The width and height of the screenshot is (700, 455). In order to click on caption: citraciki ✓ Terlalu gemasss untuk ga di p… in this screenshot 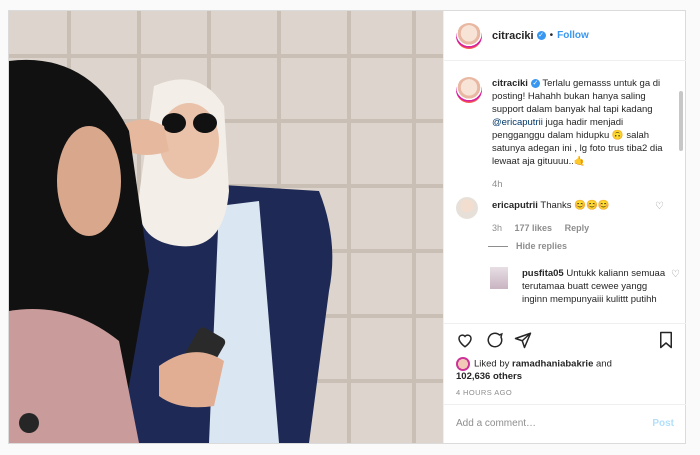, I will do `click(561, 134)`.